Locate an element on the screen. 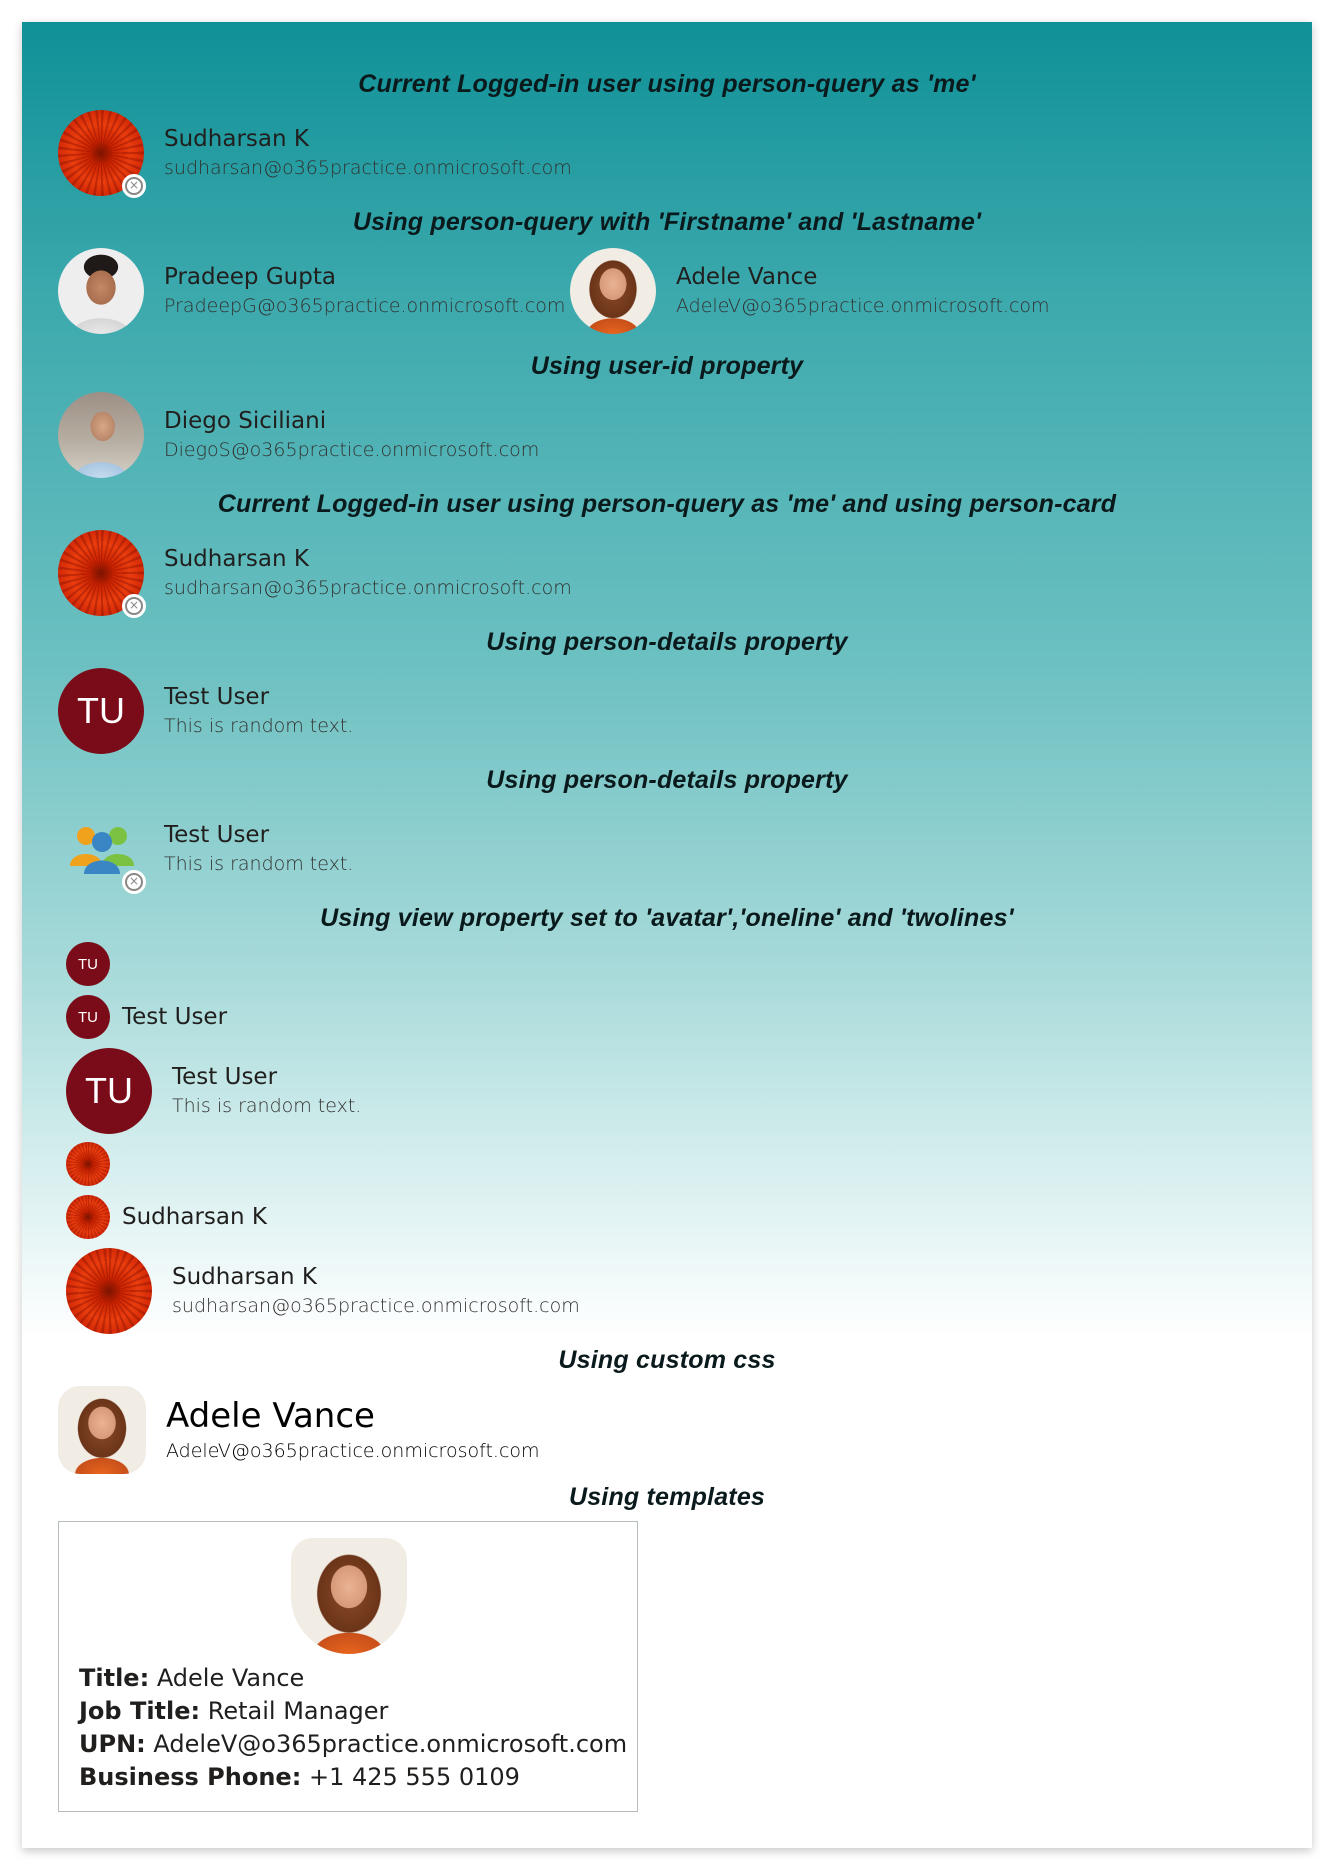  template-row-upn: UPN: AdeleV@o365practice.onmicrosoft.com is located at coordinates (353, 1744).